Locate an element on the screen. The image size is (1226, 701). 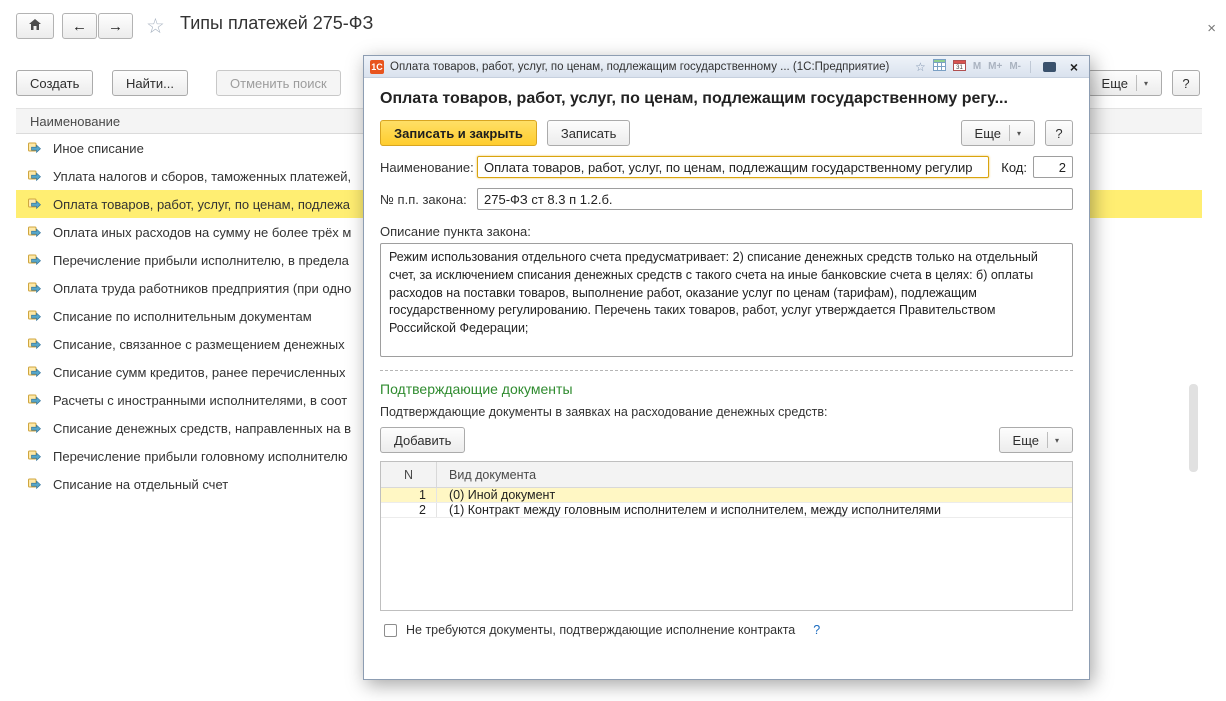
dialog-more-button: Еще ▾ is located at coordinates (997, 133).